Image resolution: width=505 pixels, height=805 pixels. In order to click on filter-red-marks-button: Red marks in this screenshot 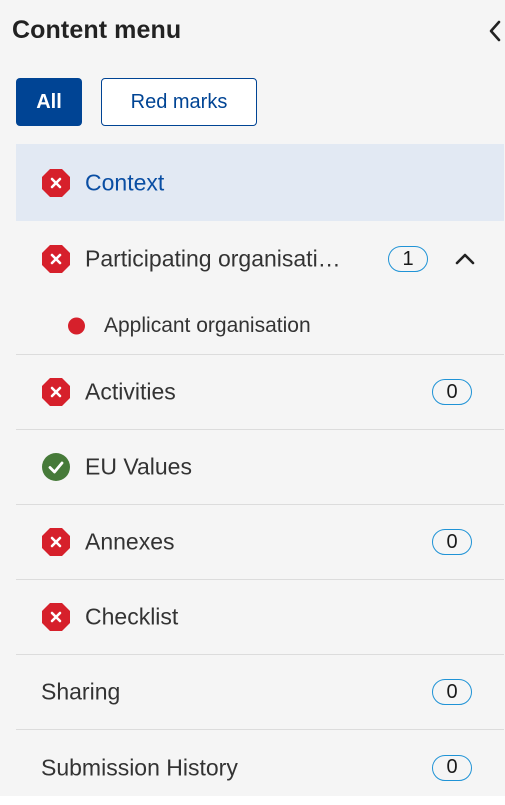, I will do `click(179, 102)`.